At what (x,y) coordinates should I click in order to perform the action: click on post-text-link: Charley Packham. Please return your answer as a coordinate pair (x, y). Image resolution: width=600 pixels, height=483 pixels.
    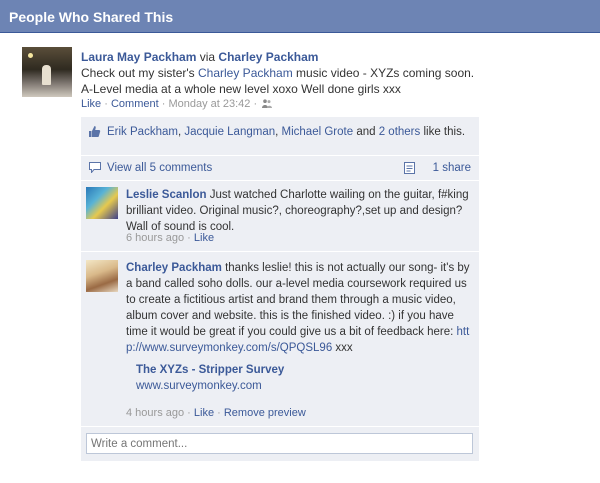
    Looking at the image, I should click on (245, 73).